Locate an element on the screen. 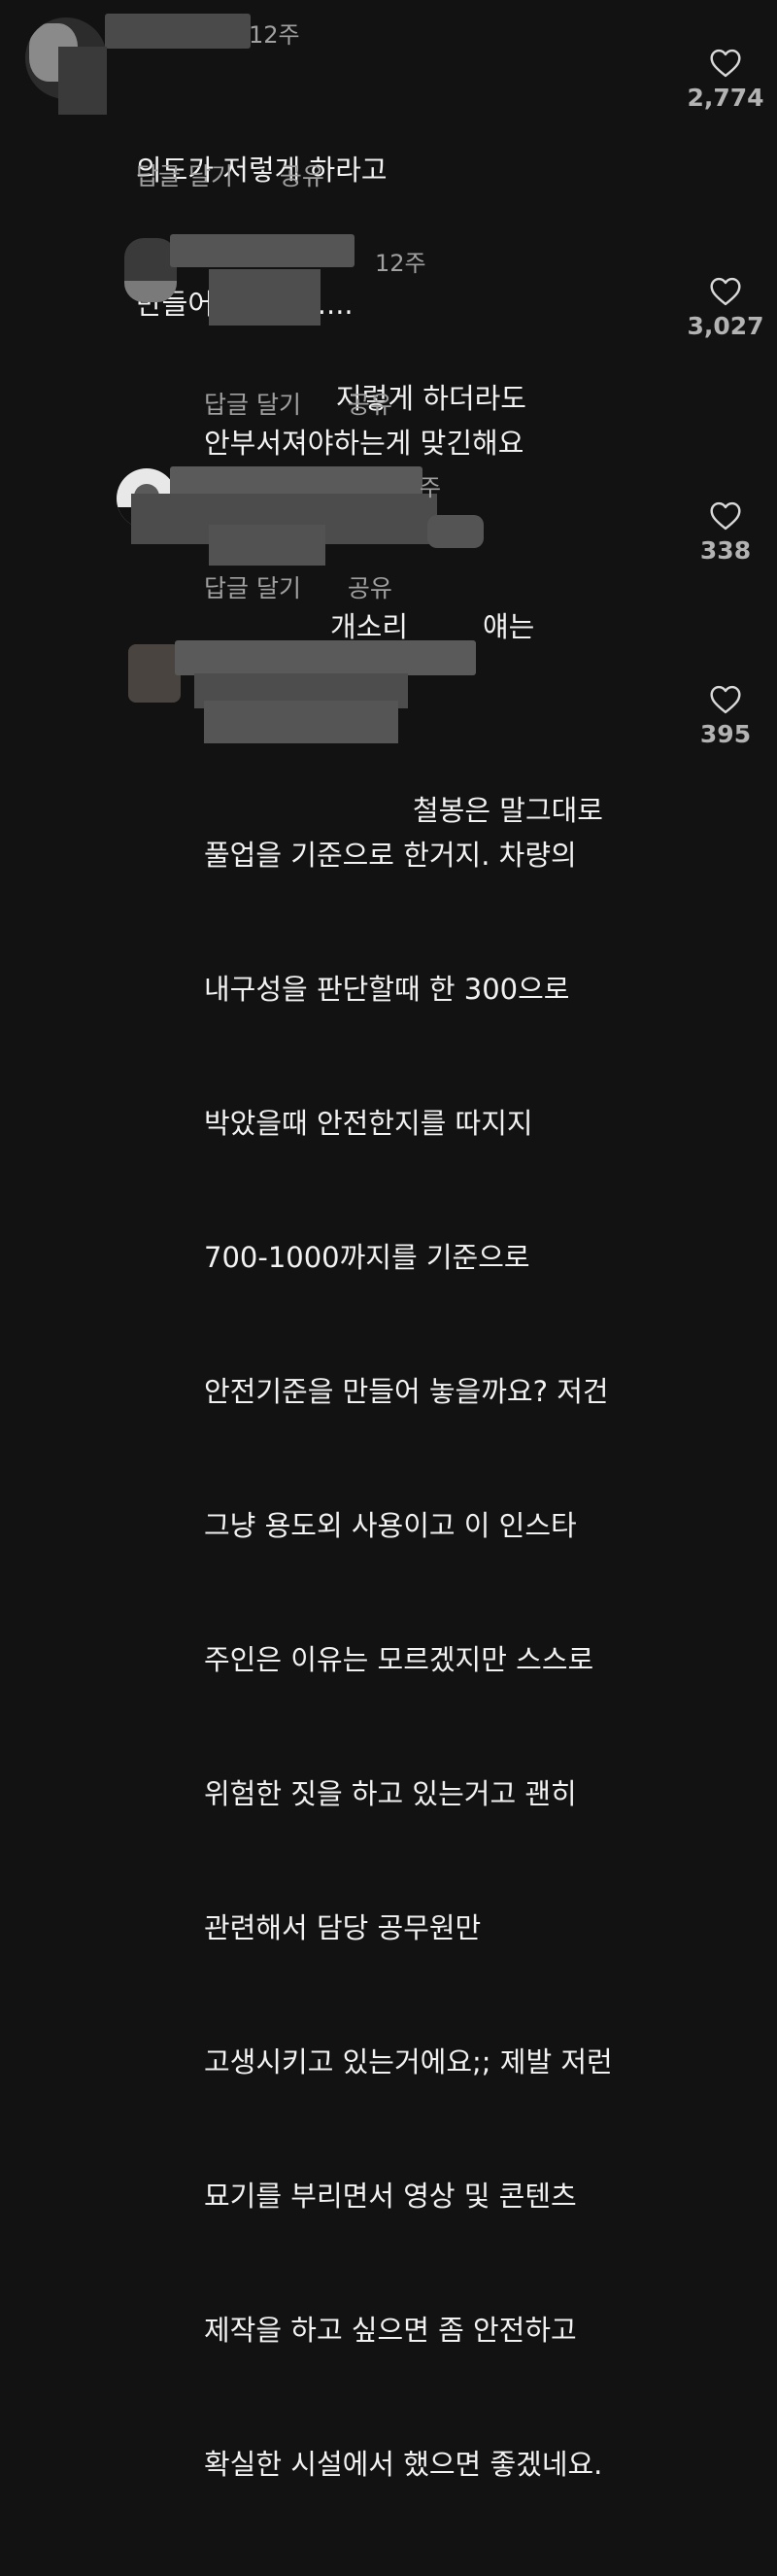 The image size is (777, 2576). comment-line: 확실한 시설에서 했으면 좋겠네요. is located at coordinates (403, 2464).